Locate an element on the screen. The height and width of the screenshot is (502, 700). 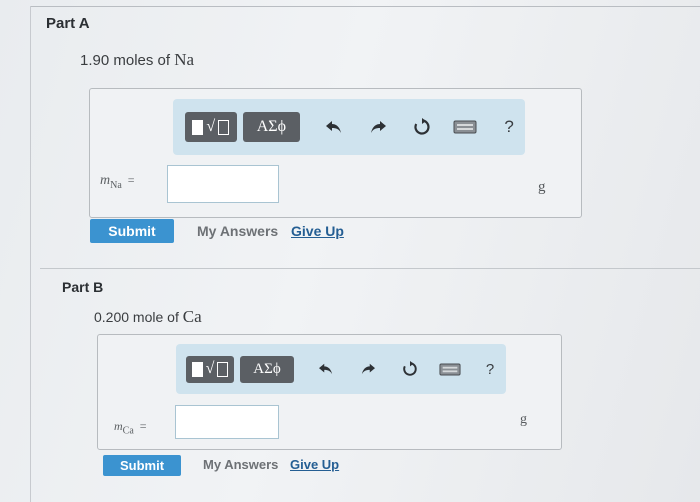
part-divider is located at coordinates (370, 268).